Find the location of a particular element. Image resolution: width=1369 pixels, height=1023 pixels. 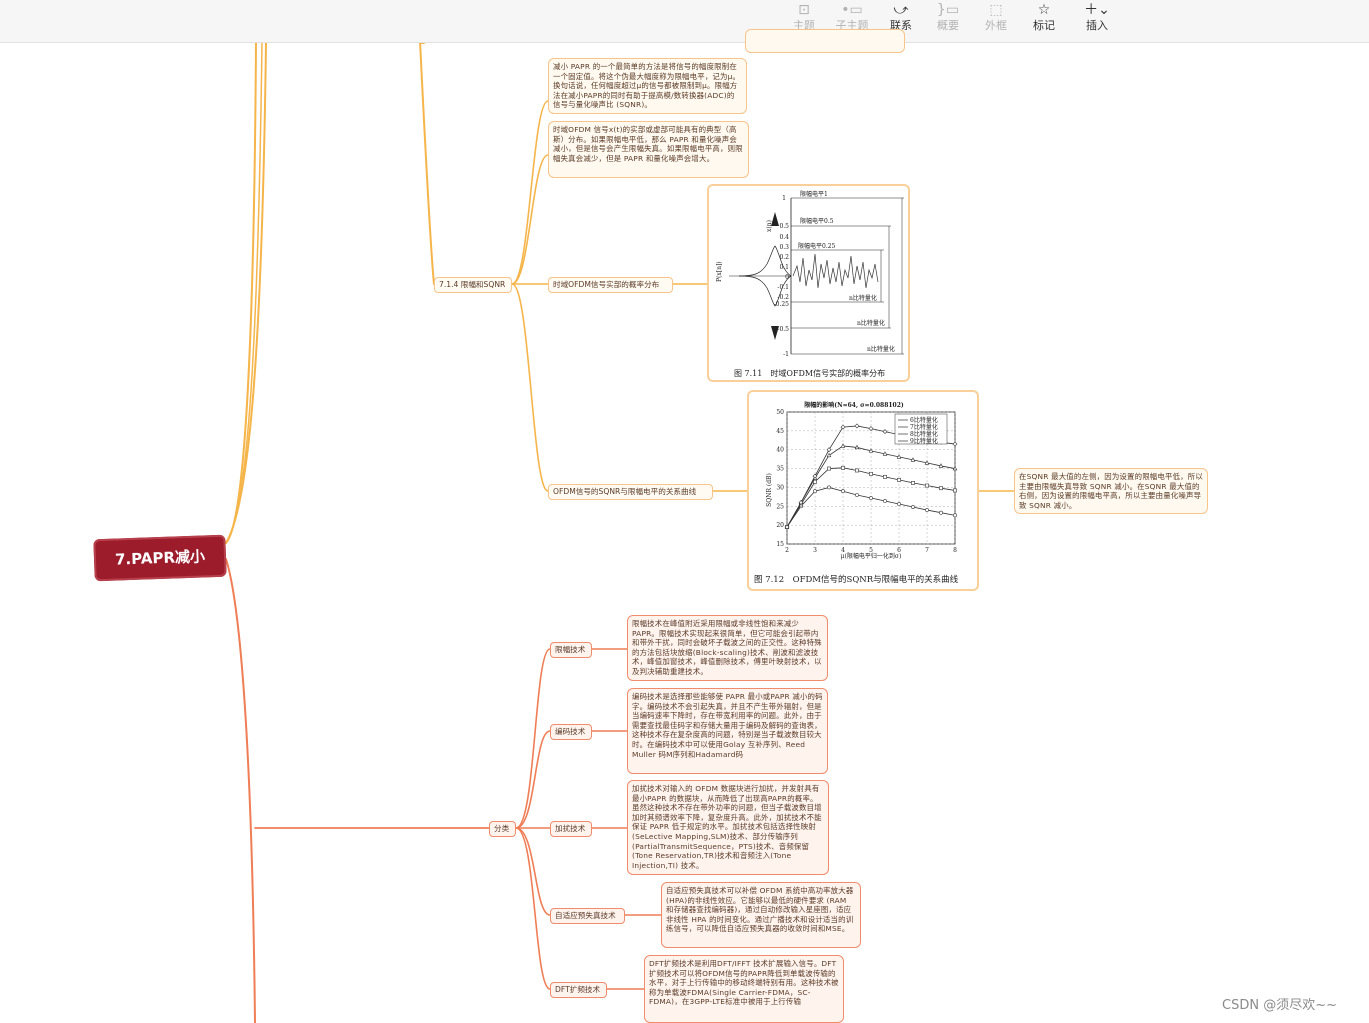

sqnr-curve-topic: OFDM信号的SQNR与限幅电平的关系曲线 is located at coordinates (630, 492).